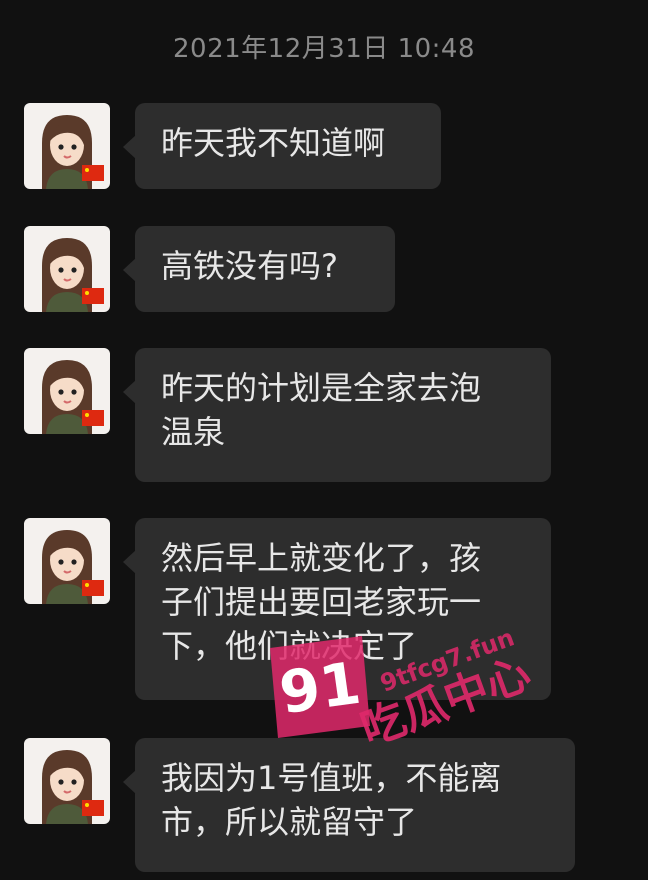 The image size is (648, 880). Describe the element at coordinates (349, 805) in the screenshot. I see `message-bubble: 我因为1号值班，不能离 市，所以就留守了` at that location.